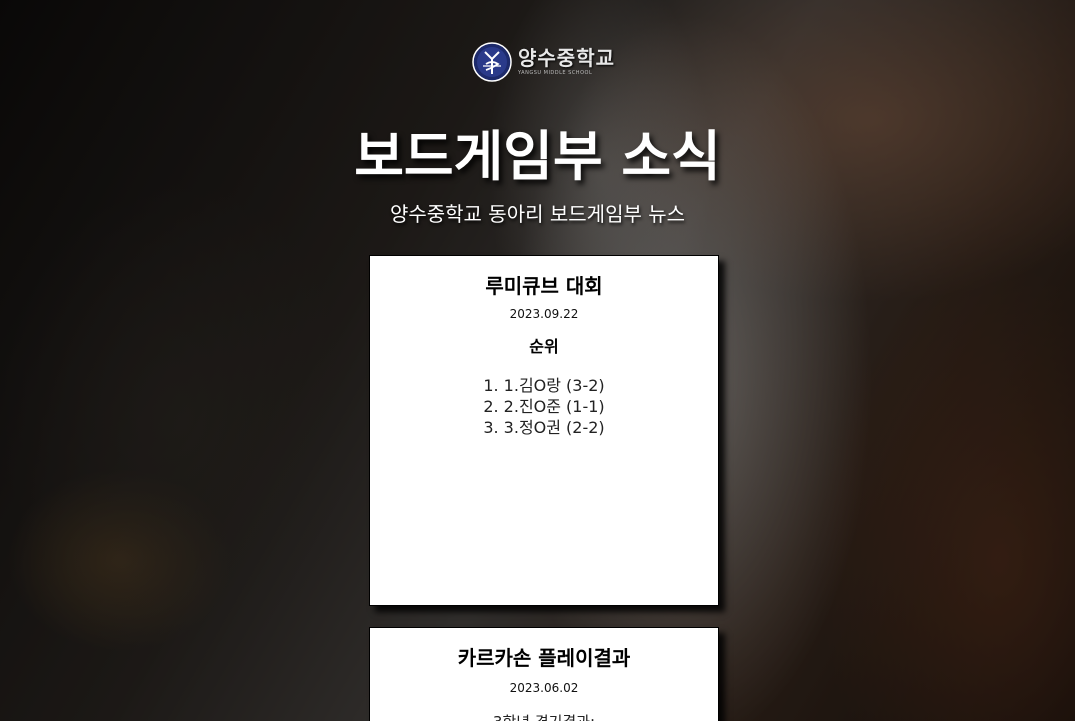 The height and width of the screenshot is (721, 1075). What do you see at coordinates (537, 156) in the screenshot?
I see `page-title: 보드게임부 소식` at bounding box center [537, 156].